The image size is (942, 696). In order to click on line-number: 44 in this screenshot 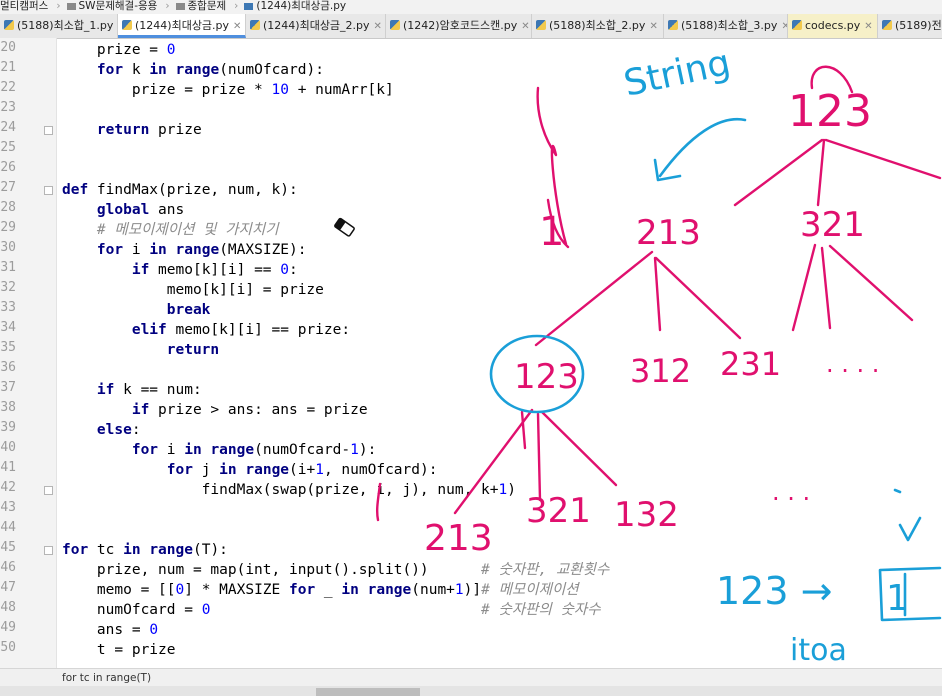, I will do `click(8, 527)`.